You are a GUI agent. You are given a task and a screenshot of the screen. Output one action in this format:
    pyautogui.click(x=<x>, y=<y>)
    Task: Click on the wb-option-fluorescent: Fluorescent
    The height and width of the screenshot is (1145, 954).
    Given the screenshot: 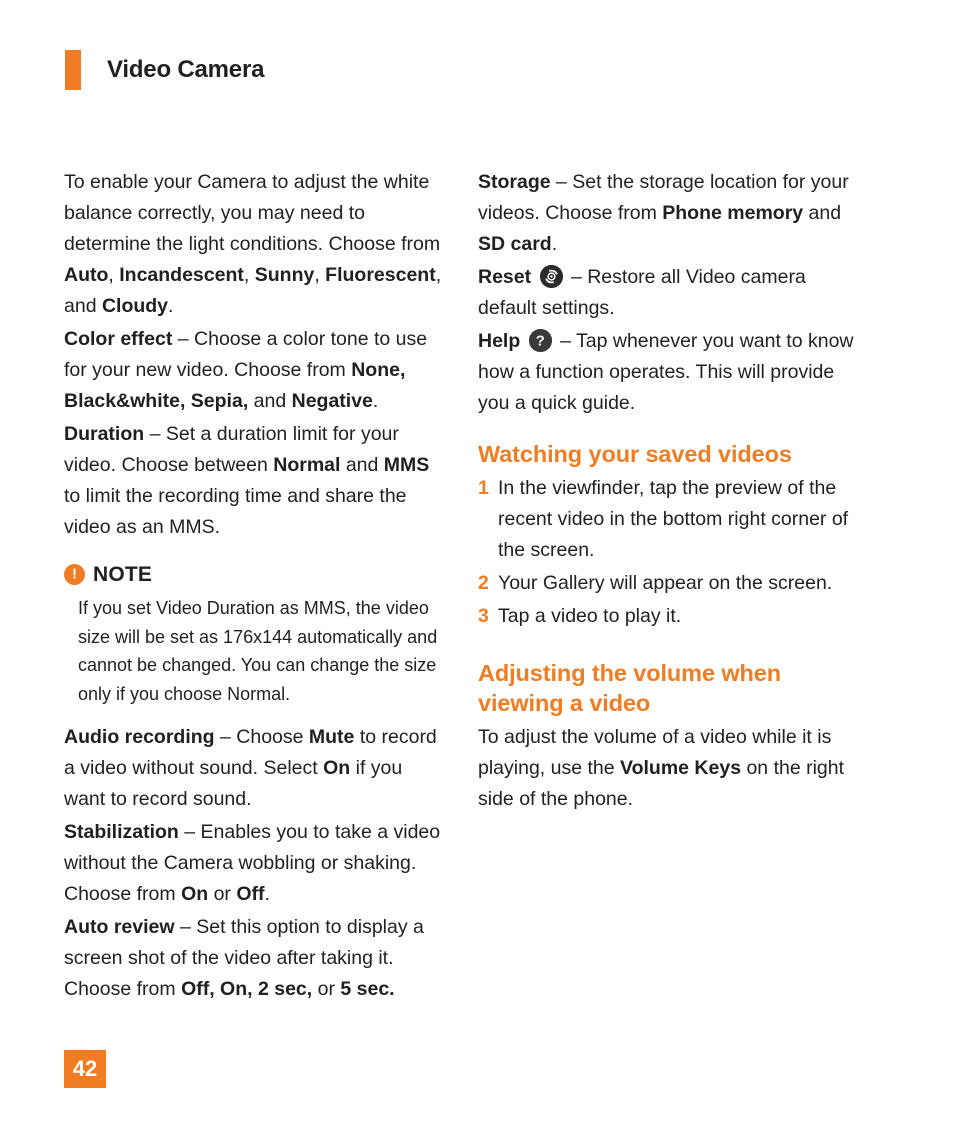 What is the action you would take?
    pyautogui.click(x=380, y=275)
    